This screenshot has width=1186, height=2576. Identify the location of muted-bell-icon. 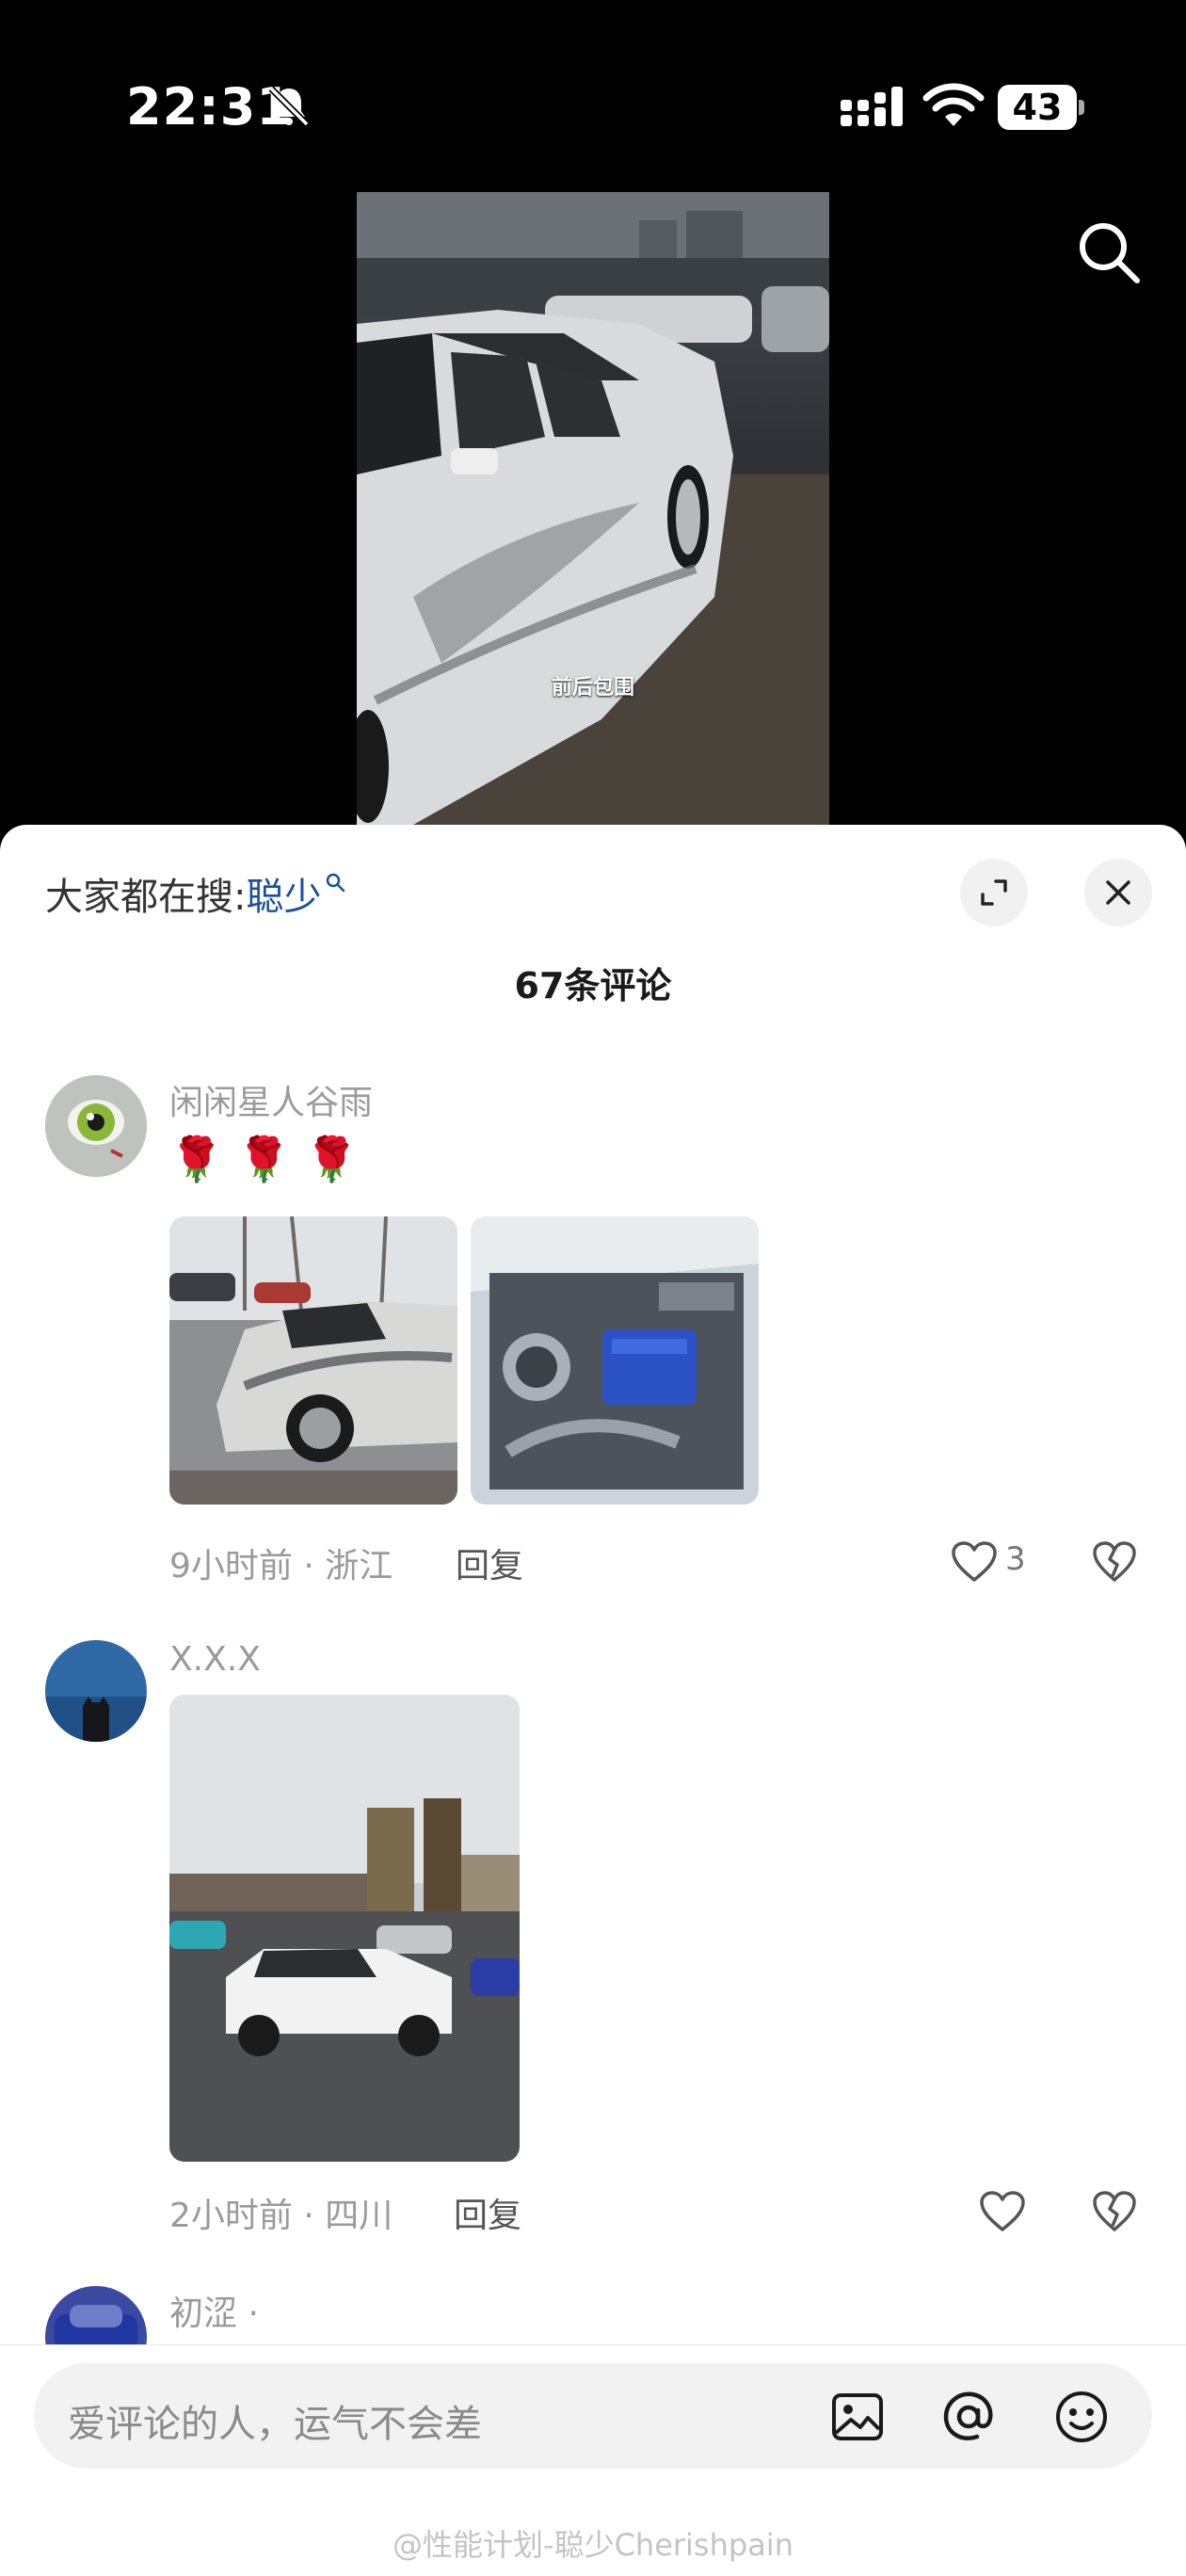
(289, 106).